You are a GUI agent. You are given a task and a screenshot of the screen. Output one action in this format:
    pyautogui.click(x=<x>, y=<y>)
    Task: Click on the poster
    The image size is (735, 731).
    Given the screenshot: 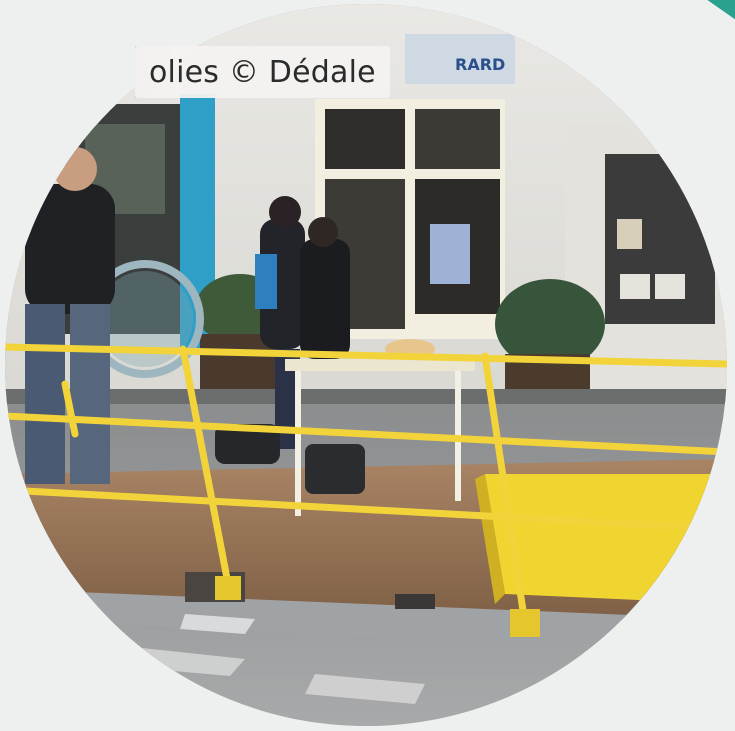 What is the action you would take?
    pyautogui.click(x=450, y=254)
    